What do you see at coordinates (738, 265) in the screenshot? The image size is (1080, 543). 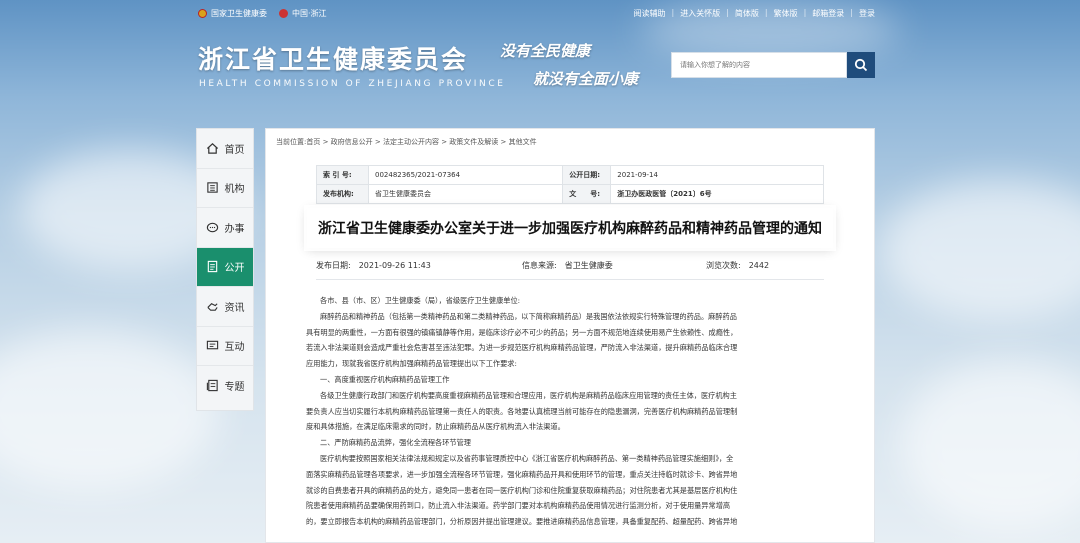 I see `view-count: 浏览次数: 2442` at bounding box center [738, 265].